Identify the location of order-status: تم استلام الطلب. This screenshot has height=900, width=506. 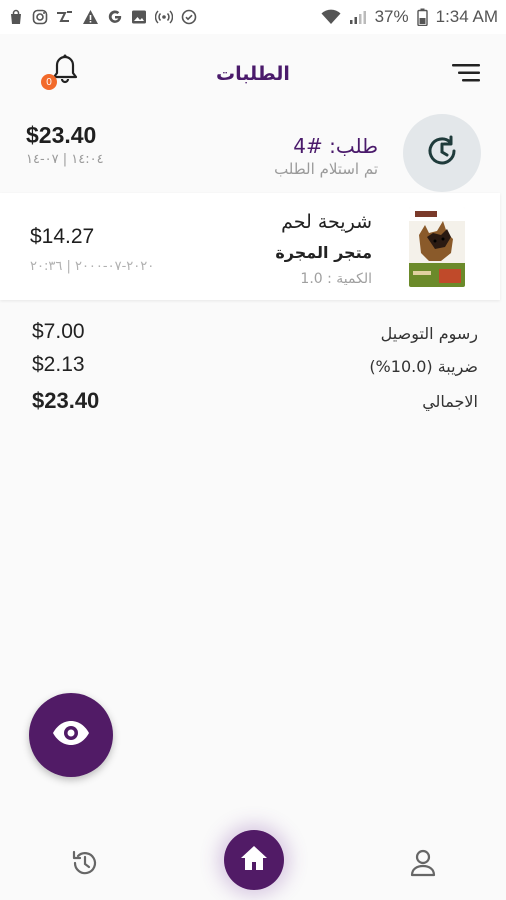
(326, 169).